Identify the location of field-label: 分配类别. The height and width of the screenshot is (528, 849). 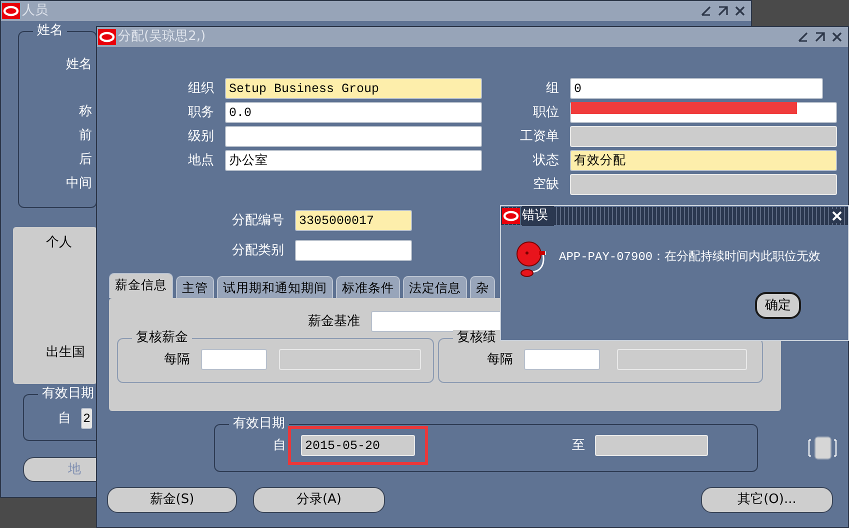
(257, 251).